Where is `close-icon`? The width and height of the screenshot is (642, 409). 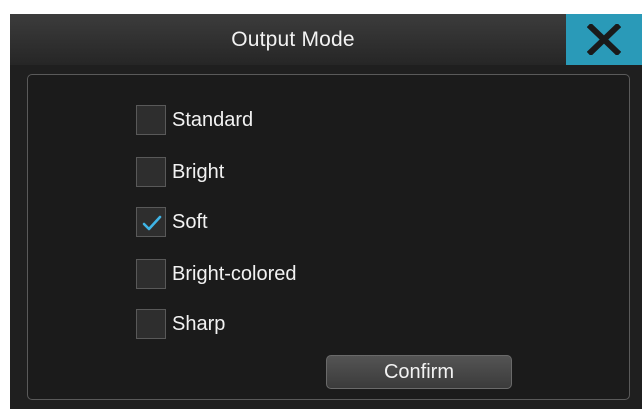 close-icon is located at coordinates (604, 39).